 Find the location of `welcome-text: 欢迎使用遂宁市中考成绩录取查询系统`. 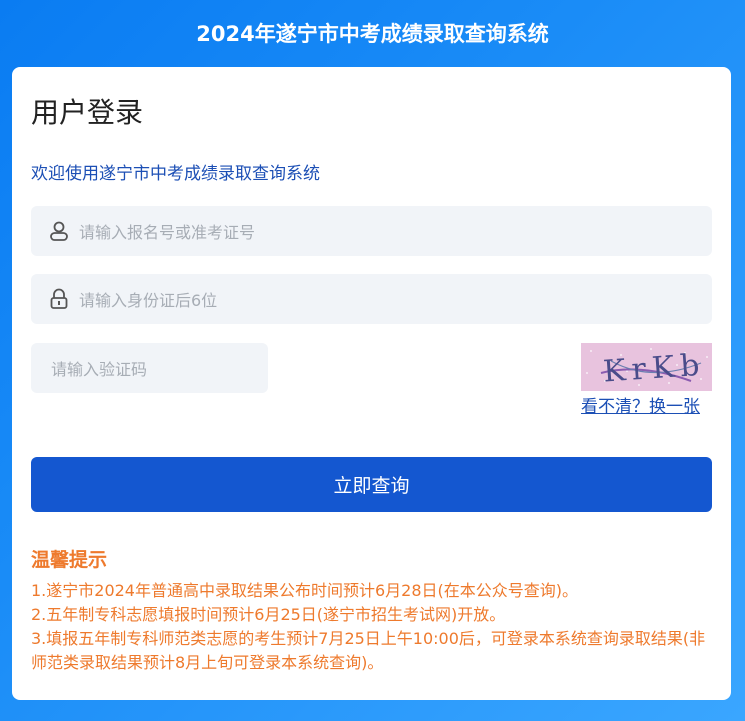

welcome-text: 欢迎使用遂宁市中考成绩录取查询系统 is located at coordinates (175, 174).